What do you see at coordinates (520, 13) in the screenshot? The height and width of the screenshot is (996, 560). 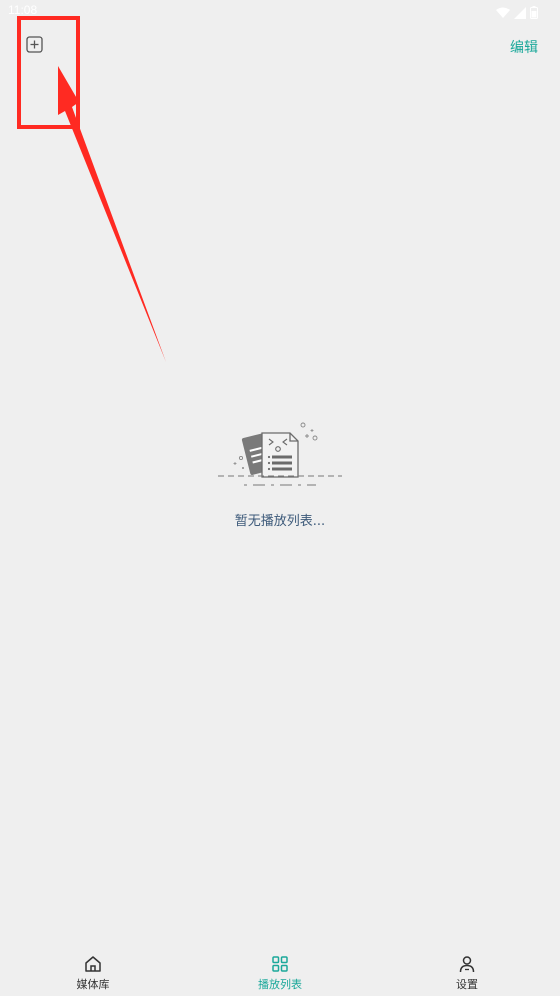 I see `signal-icon` at bounding box center [520, 13].